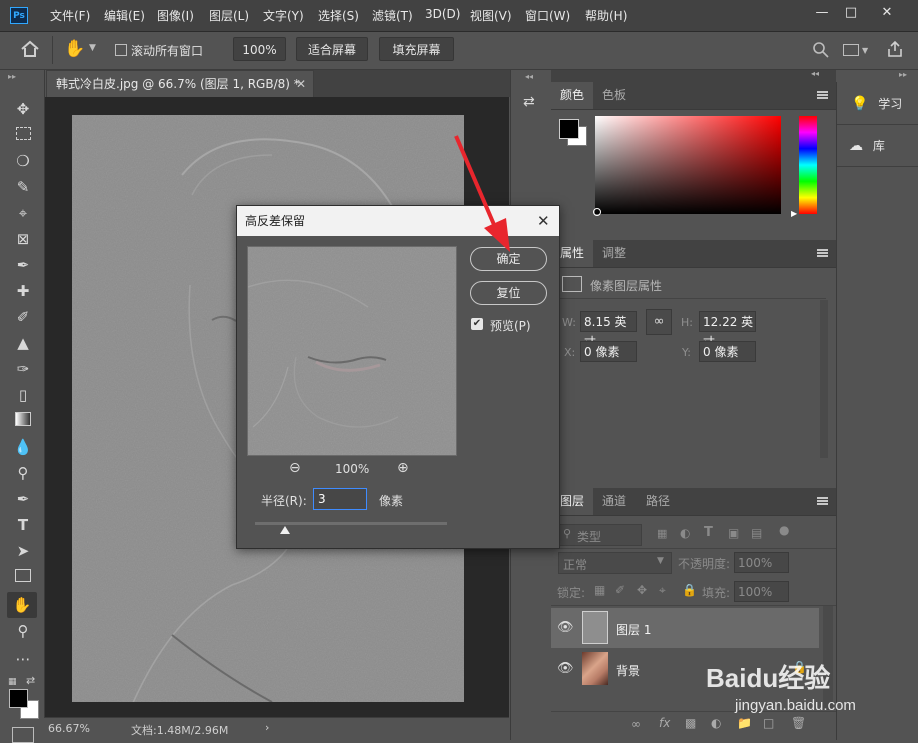  I want to click on lock-position-icon: ✥, so click(642, 590).